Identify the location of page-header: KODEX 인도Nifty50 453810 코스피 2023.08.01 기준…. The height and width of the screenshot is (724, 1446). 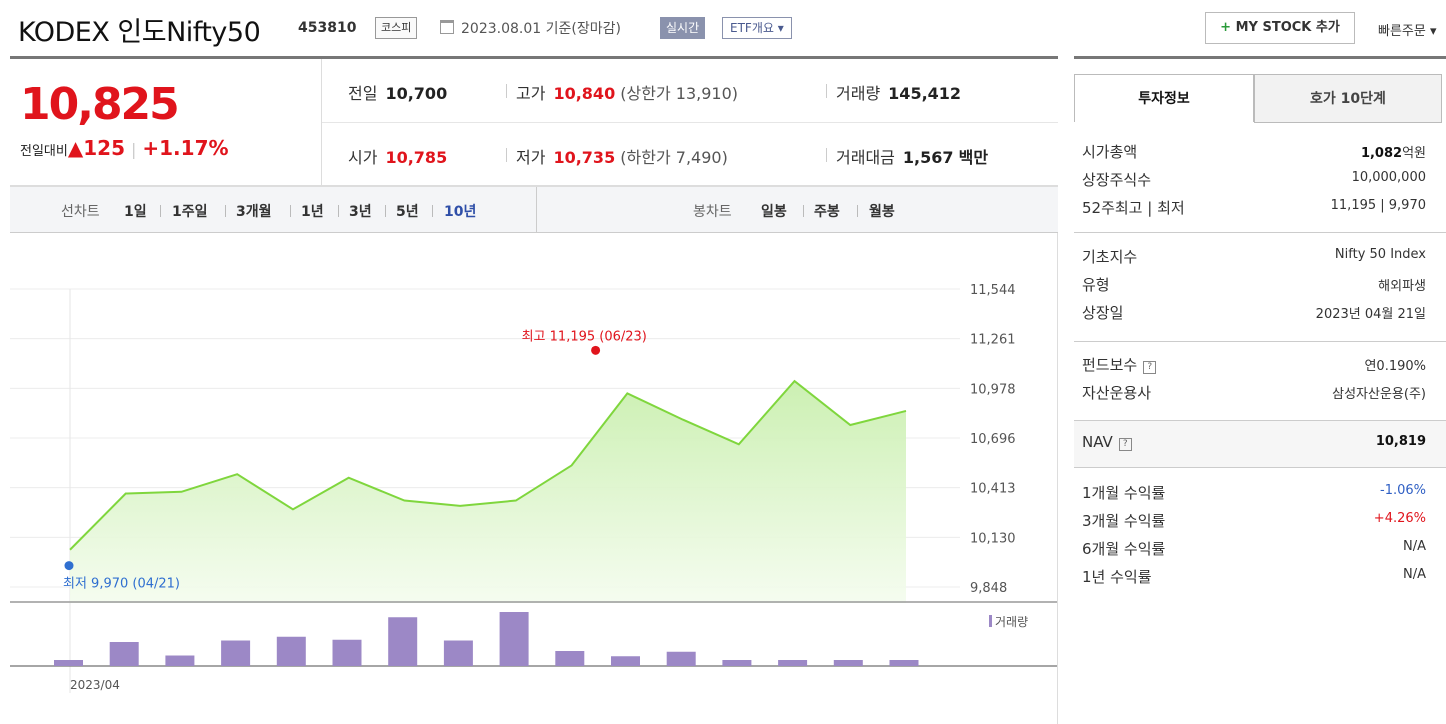
(723, 28).